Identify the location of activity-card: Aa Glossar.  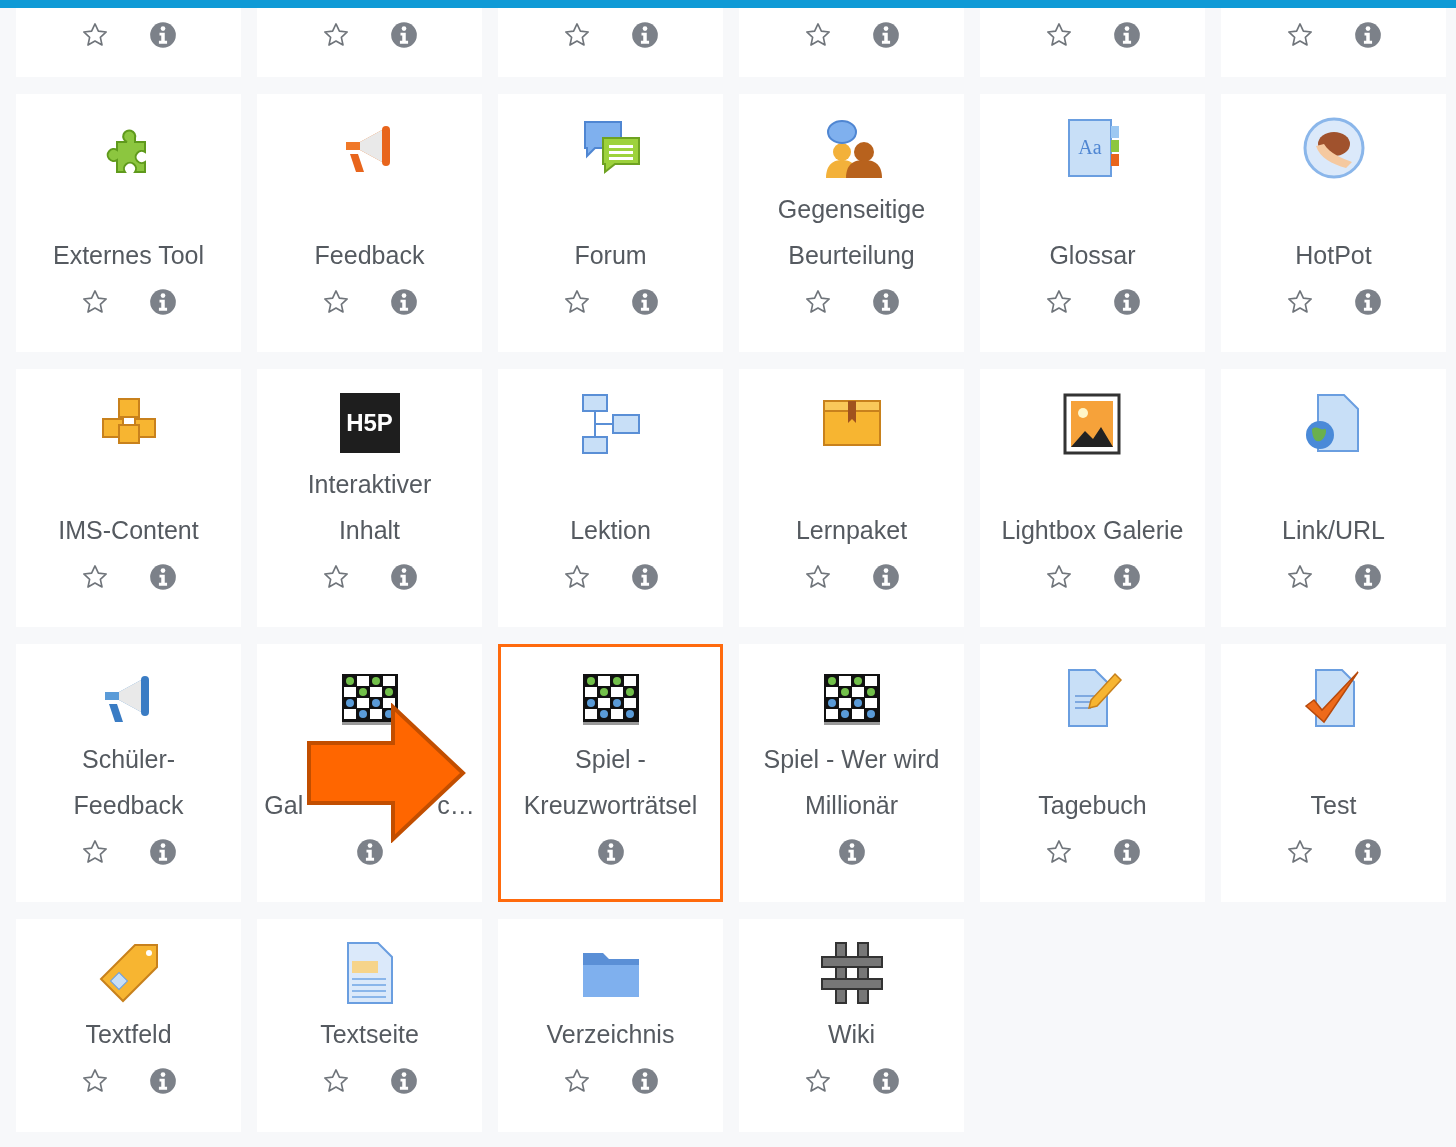
(1092, 223).